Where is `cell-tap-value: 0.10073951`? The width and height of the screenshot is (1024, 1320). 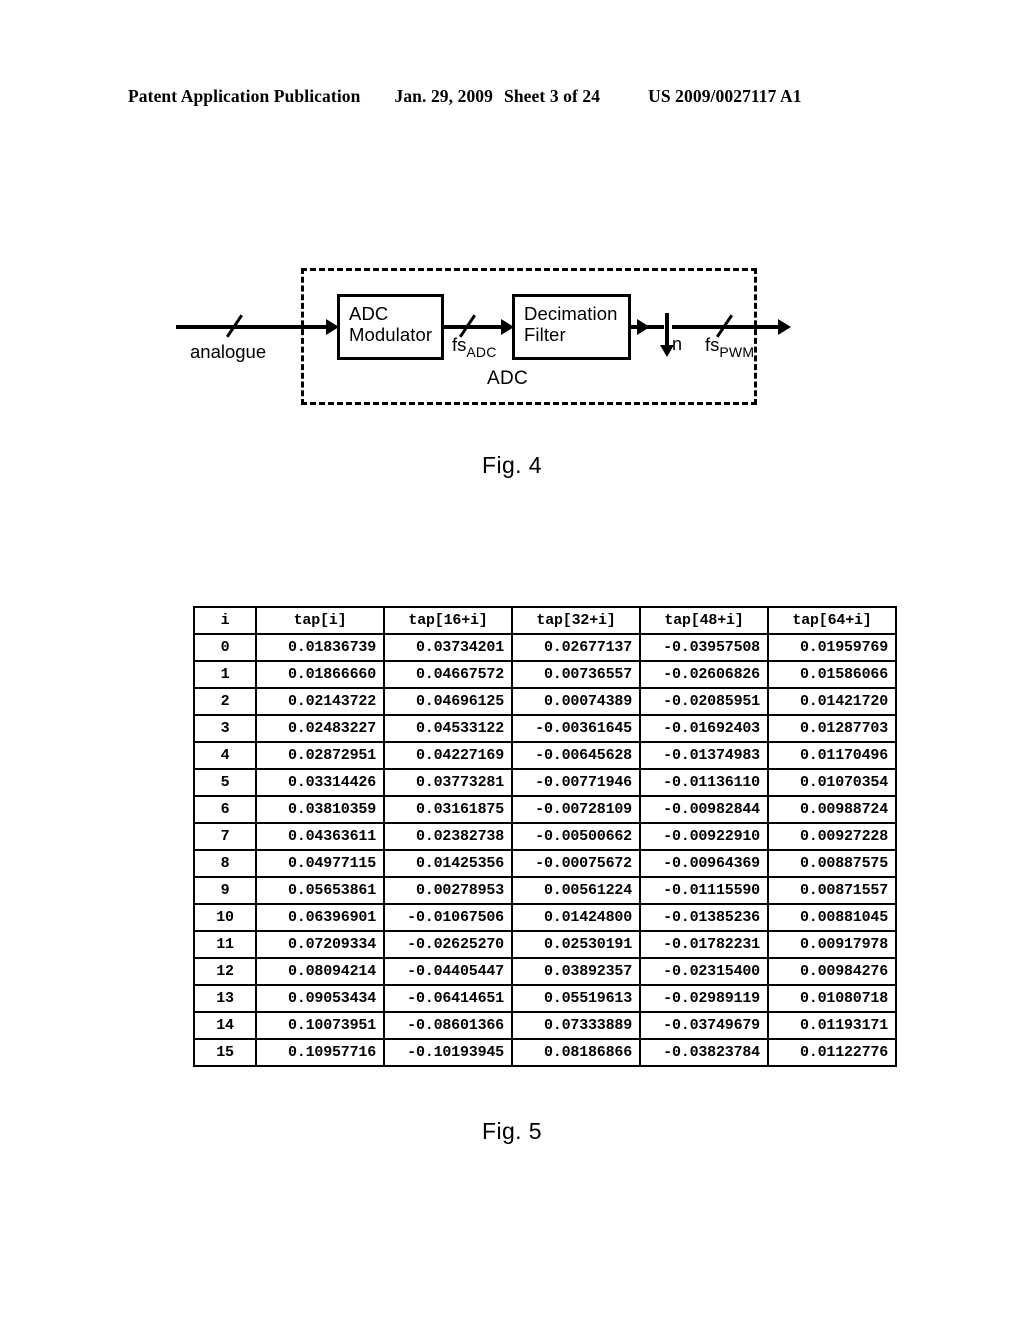 cell-tap-value: 0.10073951 is located at coordinates (320, 1025).